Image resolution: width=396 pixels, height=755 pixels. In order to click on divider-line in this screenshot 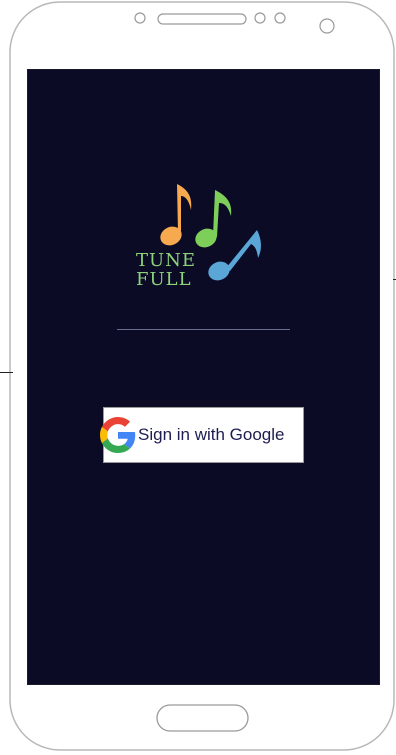, I will do `click(203, 329)`.